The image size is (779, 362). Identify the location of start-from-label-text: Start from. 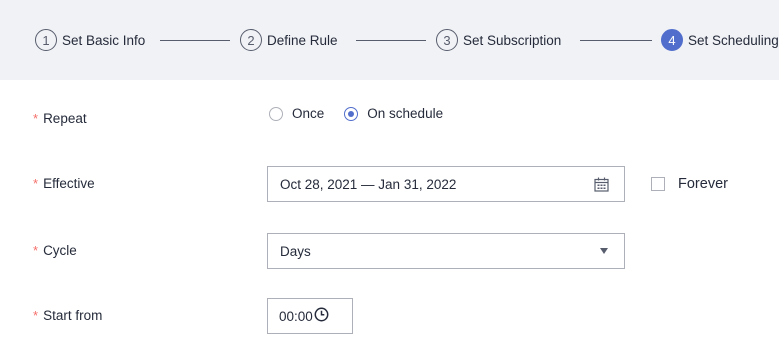
(73, 315).